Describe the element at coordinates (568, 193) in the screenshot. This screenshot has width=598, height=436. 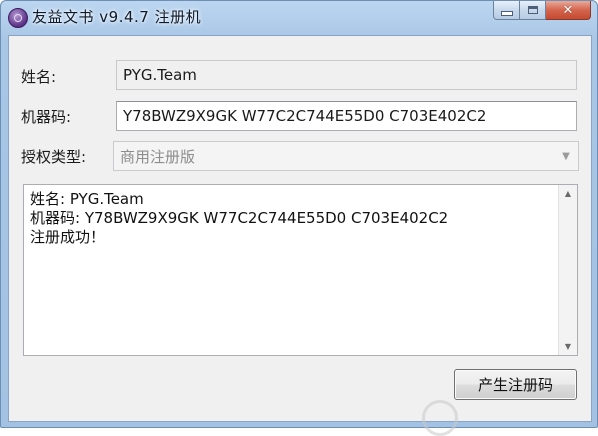
I see `scroll-up-icon: ▲` at that location.